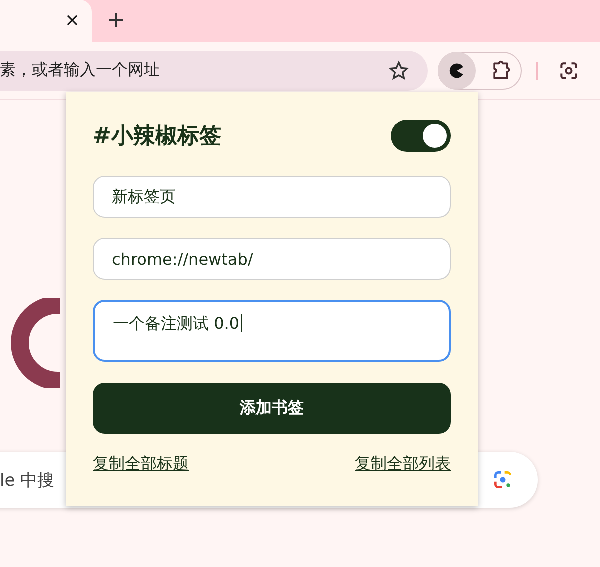 Image resolution: width=600 pixels, height=567 pixels. I want to click on input-field: 新标签页, so click(272, 197).